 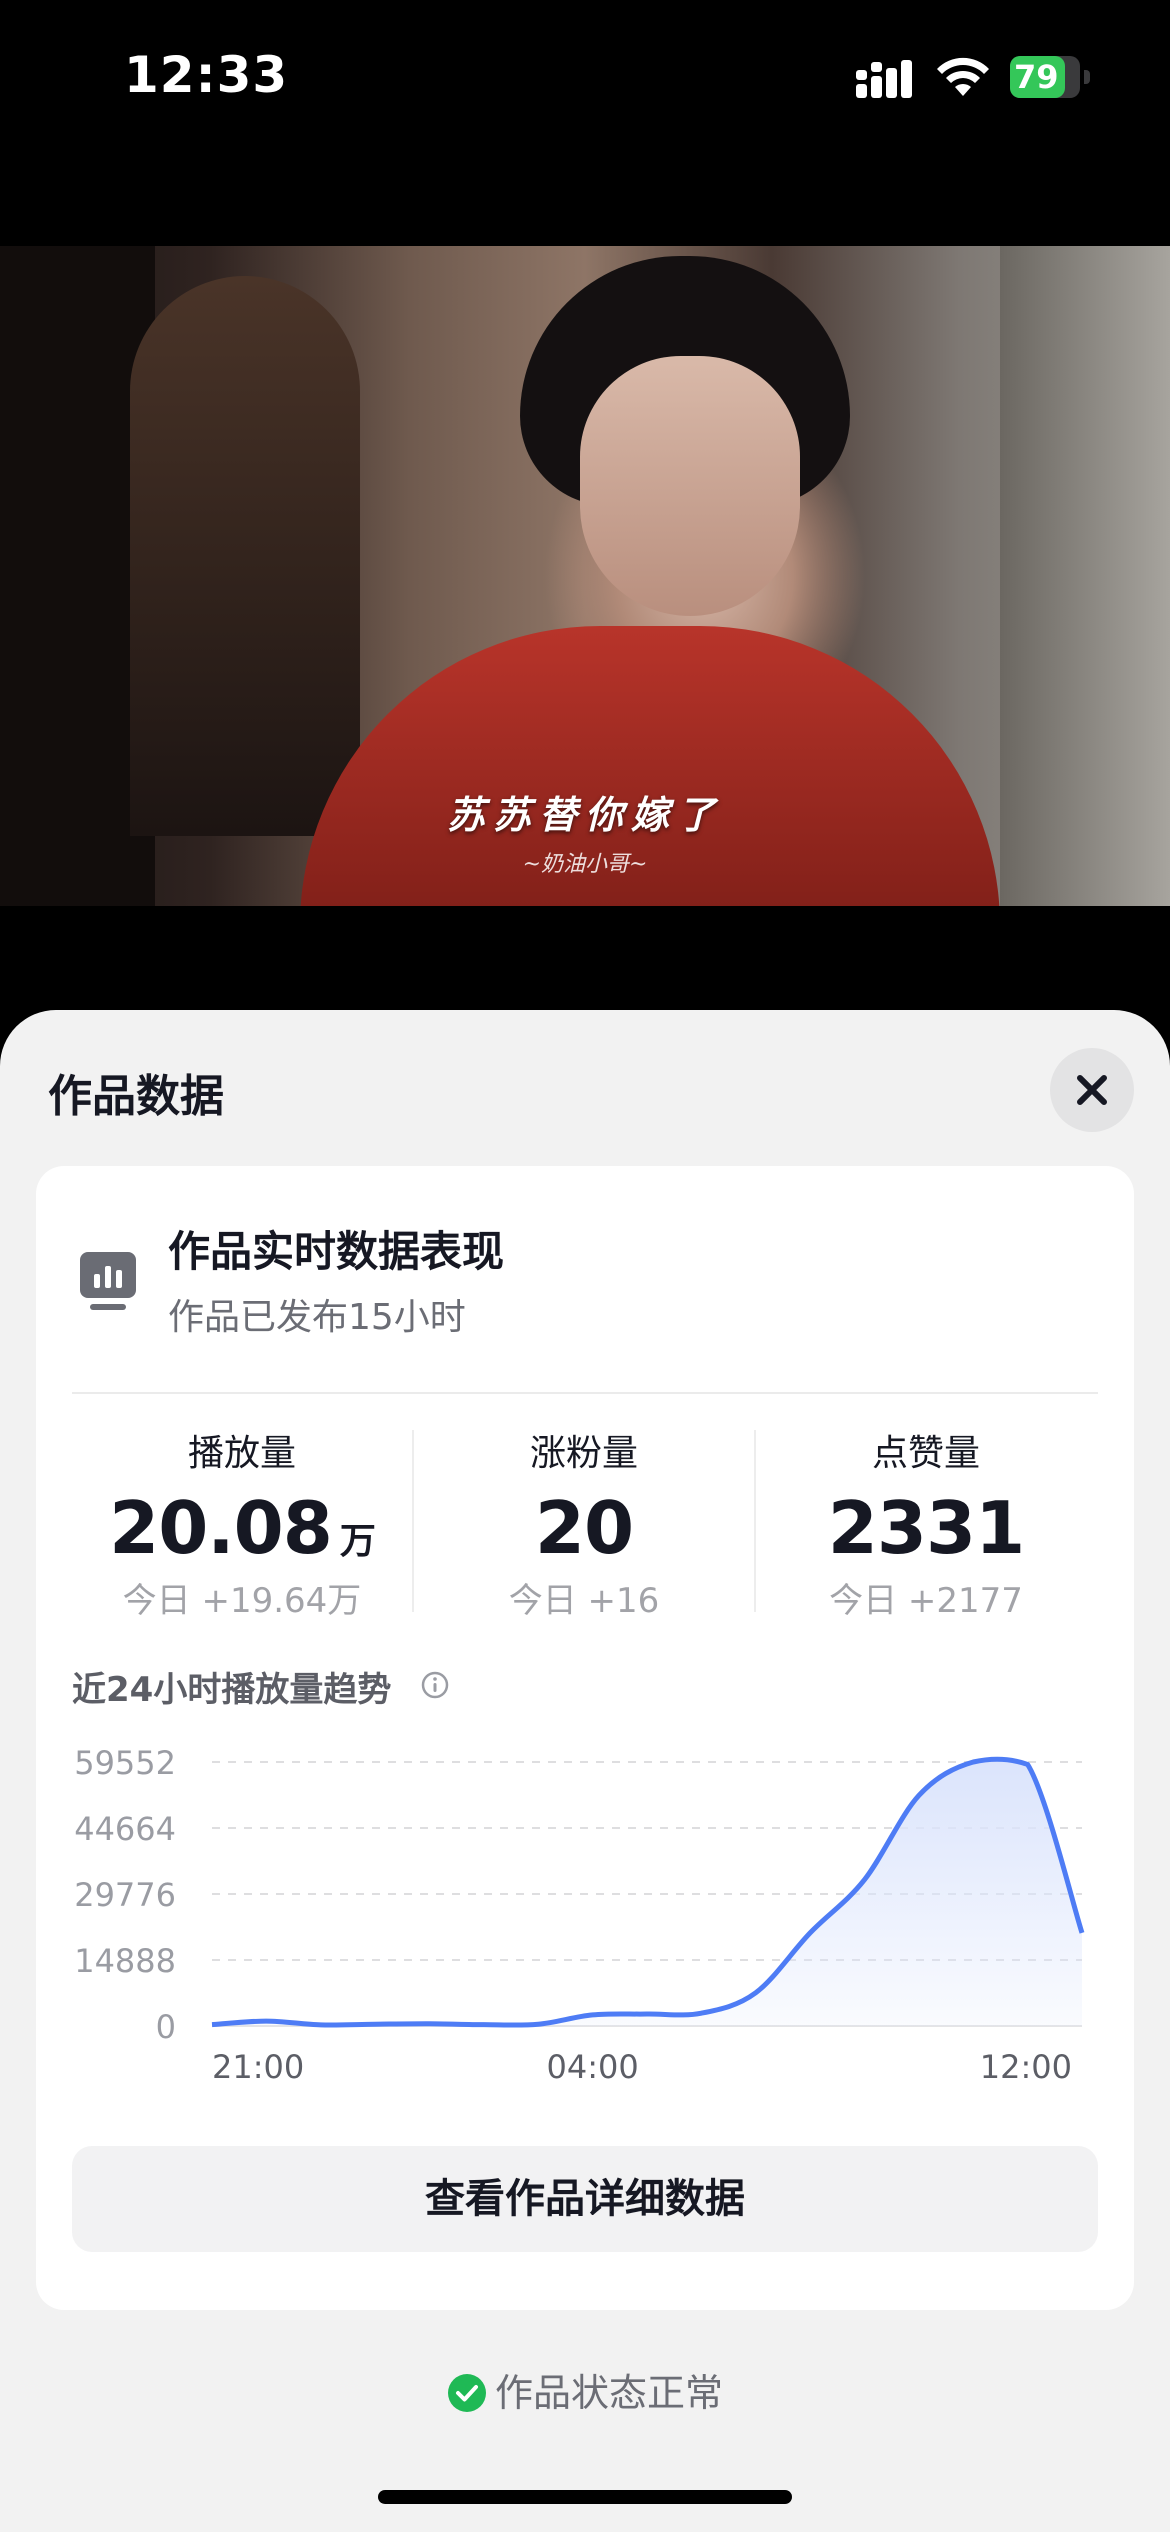 What do you see at coordinates (585, 864) in the screenshot?
I see `video-watermark: ~奶油小哥~` at bounding box center [585, 864].